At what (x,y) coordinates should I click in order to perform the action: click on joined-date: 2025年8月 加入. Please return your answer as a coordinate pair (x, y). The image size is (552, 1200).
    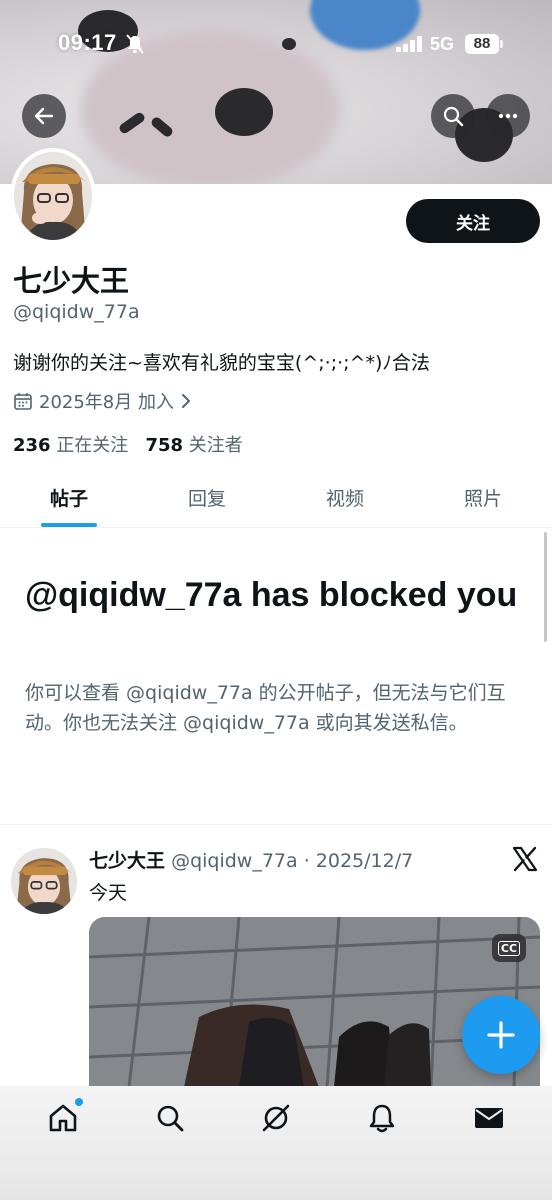
    Looking at the image, I should click on (106, 402).